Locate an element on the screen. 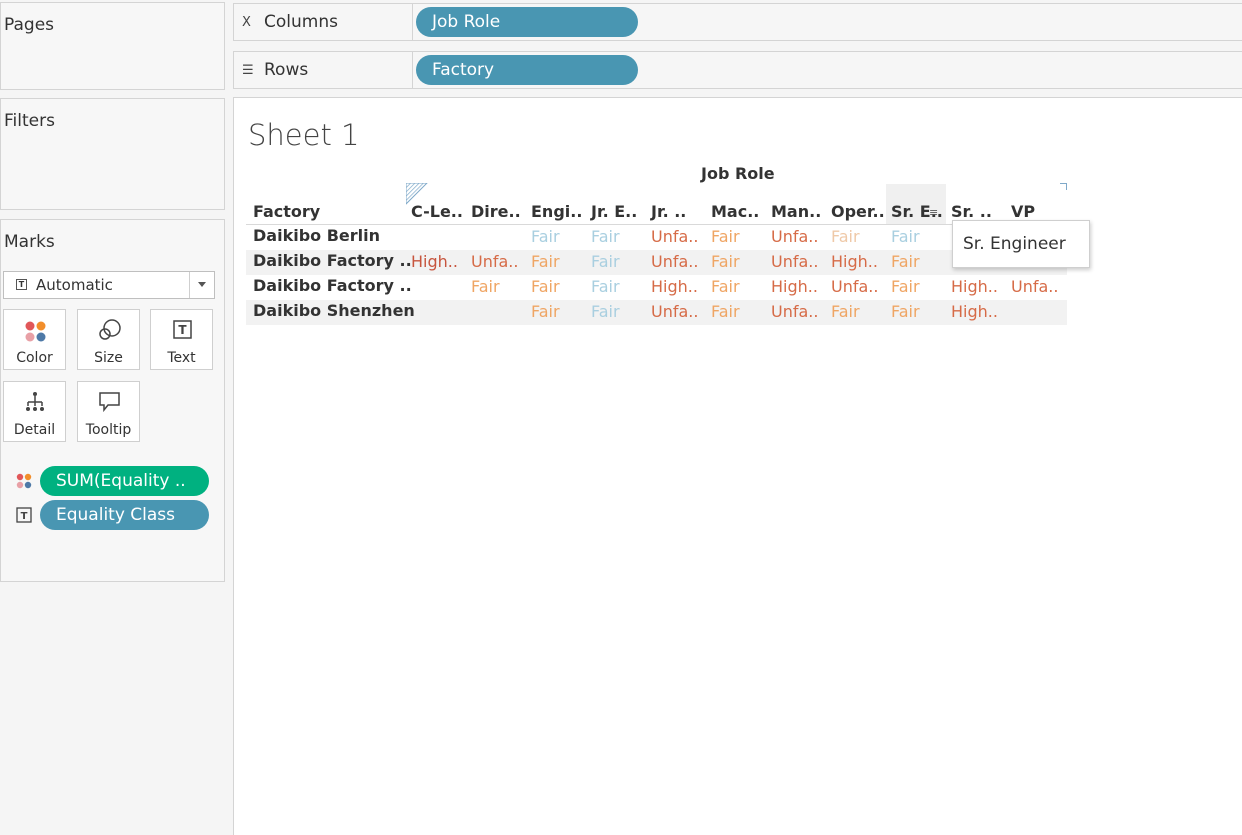 This screenshot has height=835, width=1242. rows-shelf-label: ☰ Rows is located at coordinates (323, 70).